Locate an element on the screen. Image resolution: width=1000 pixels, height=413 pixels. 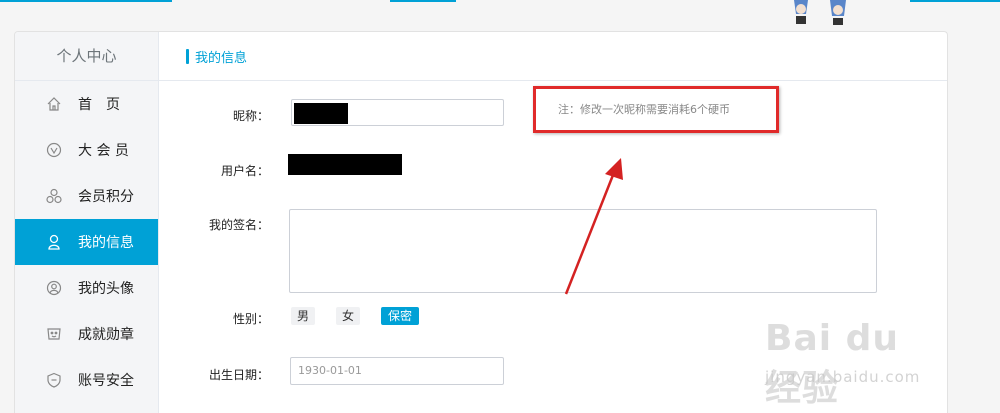
sidebar-title: 个人中心 is located at coordinates (86, 56).